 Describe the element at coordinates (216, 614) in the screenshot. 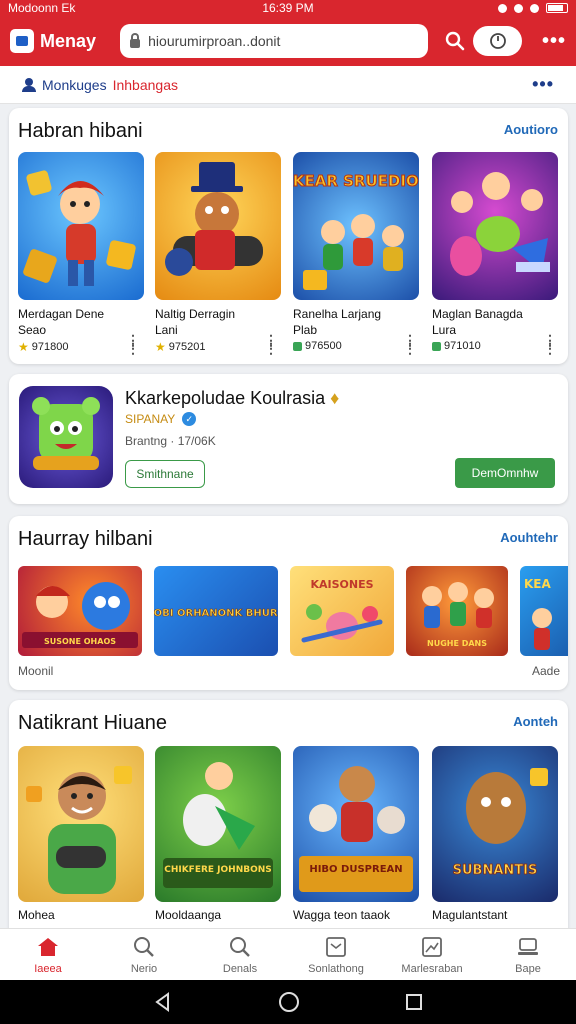

I see `banner-art: LENOBI ORHANONK BHURDES` at that location.